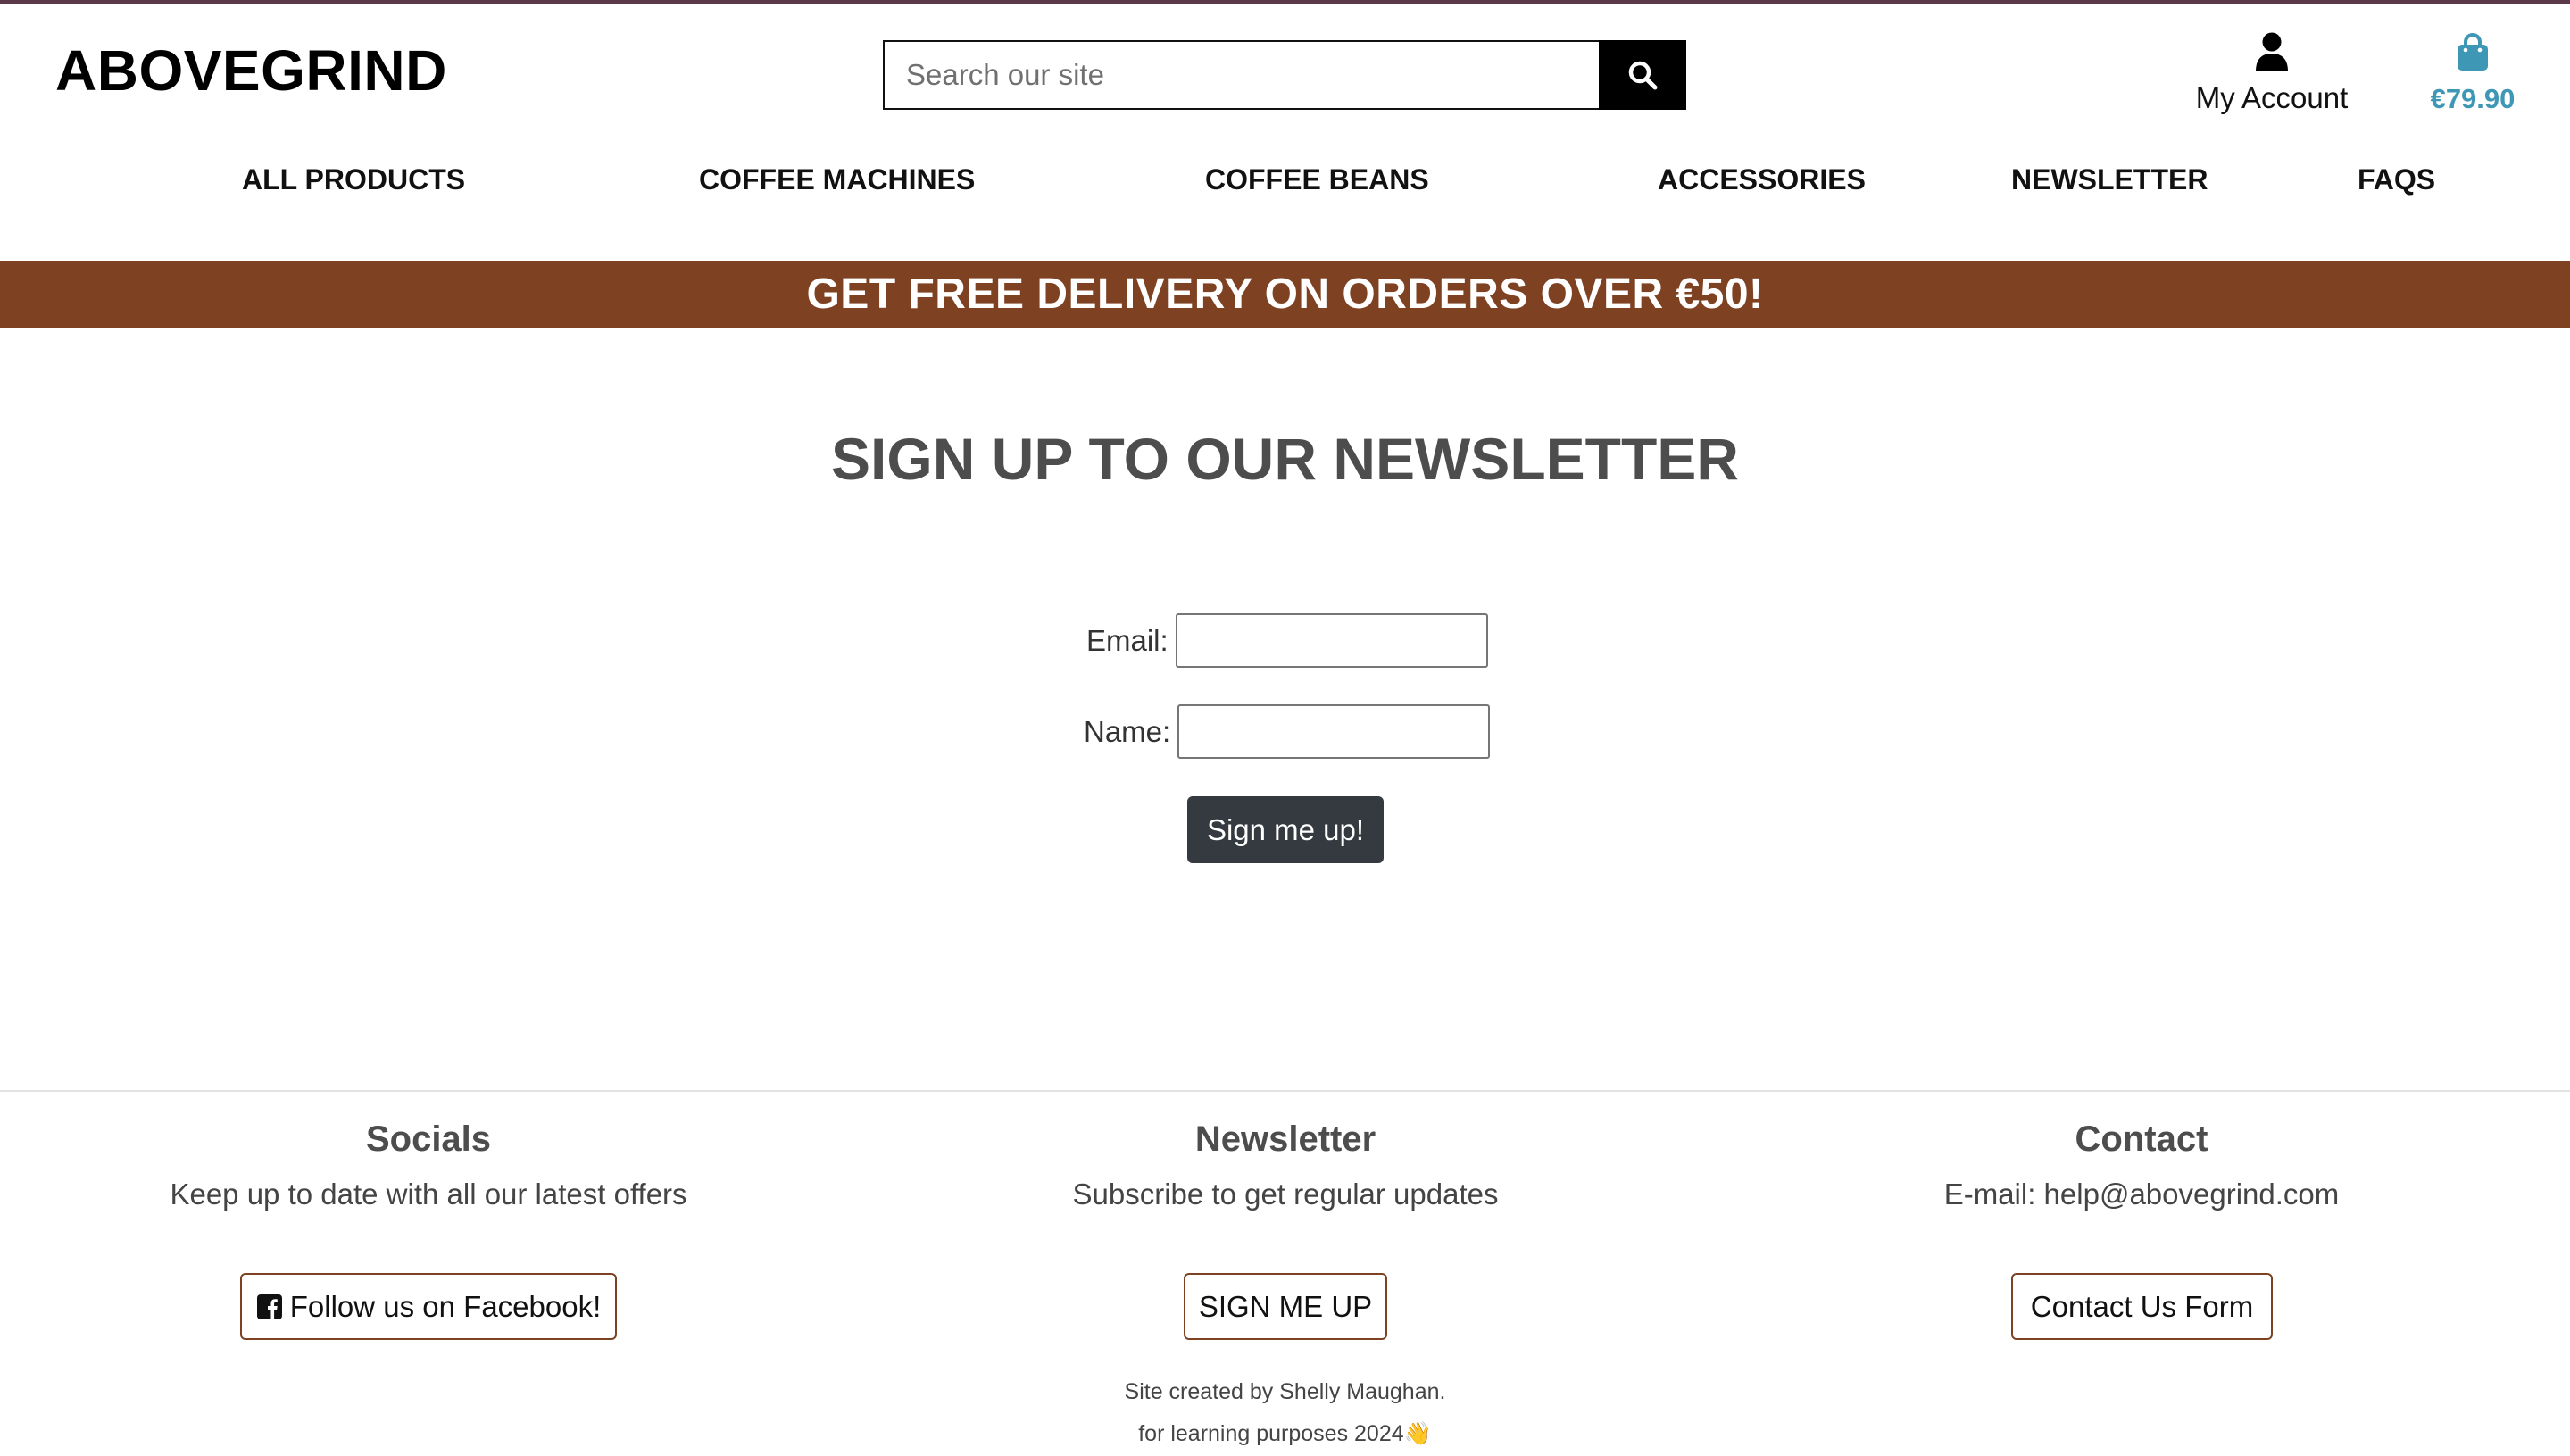 The height and width of the screenshot is (1456, 2570). Describe the element at coordinates (2473, 52) in the screenshot. I see `shopping-bag-icon` at that location.